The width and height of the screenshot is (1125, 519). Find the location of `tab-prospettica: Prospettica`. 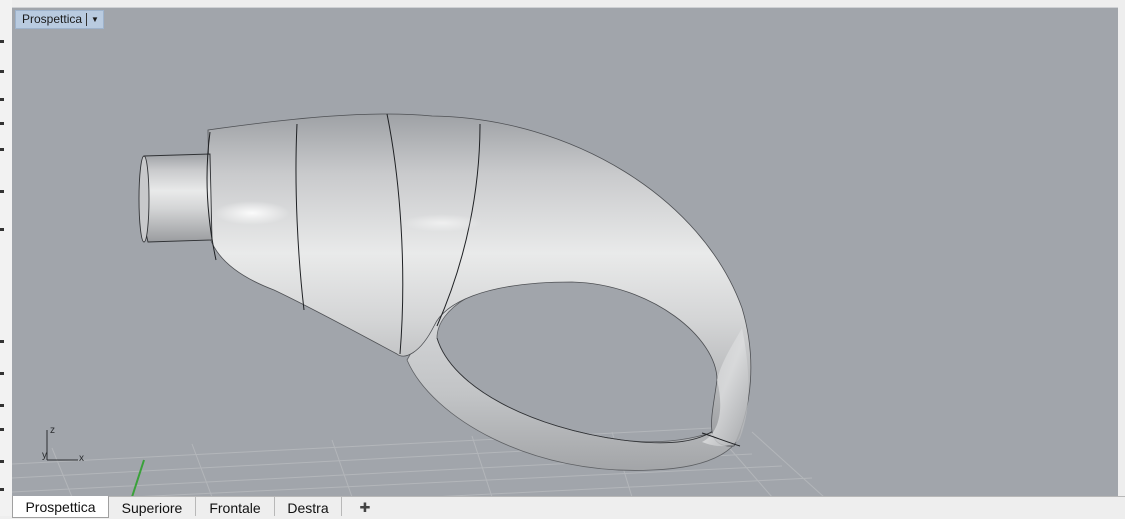

tab-prospettica: Prospettica is located at coordinates (60, 507).